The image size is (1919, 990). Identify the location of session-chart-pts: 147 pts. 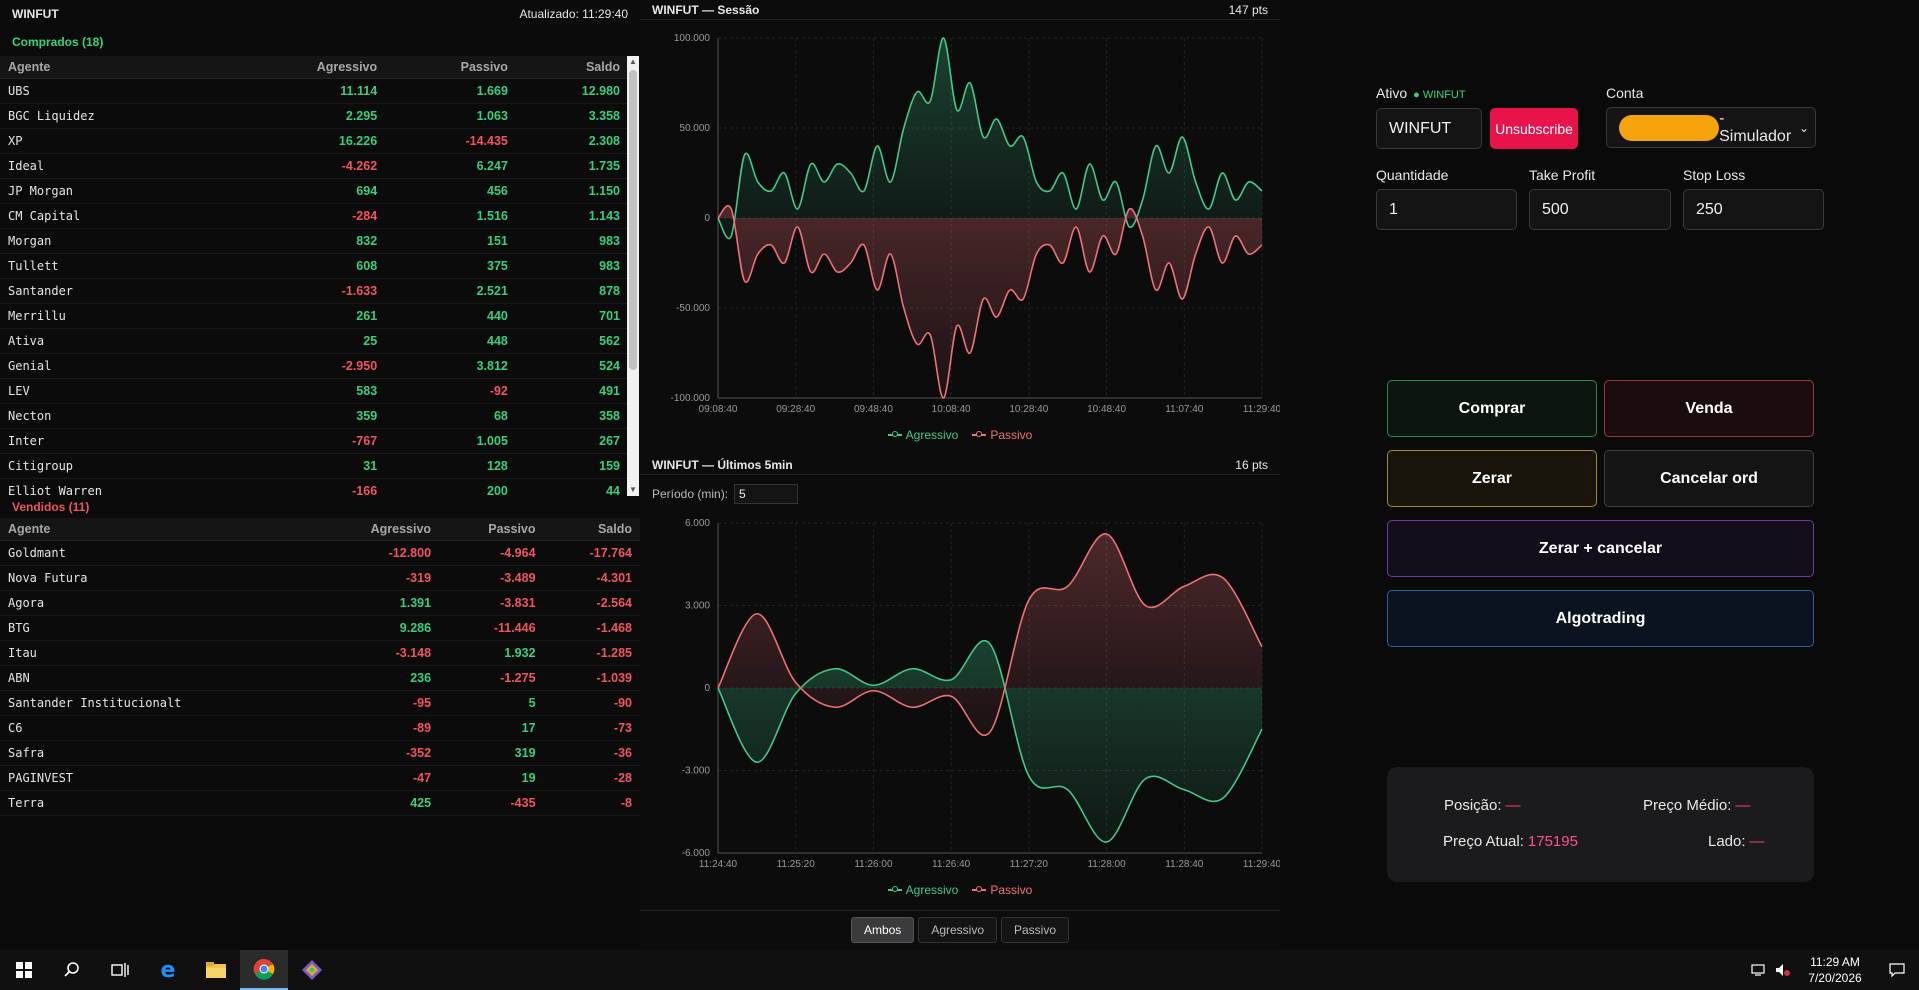
(1248, 9).